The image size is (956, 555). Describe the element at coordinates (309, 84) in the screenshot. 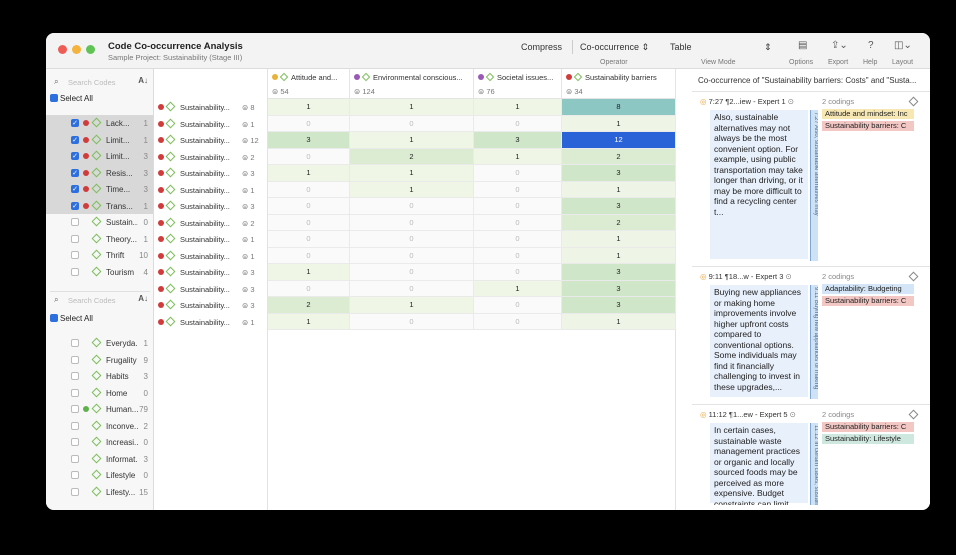

I see `matrix-column-header: Attitude and... ⊜ 54` at that location.